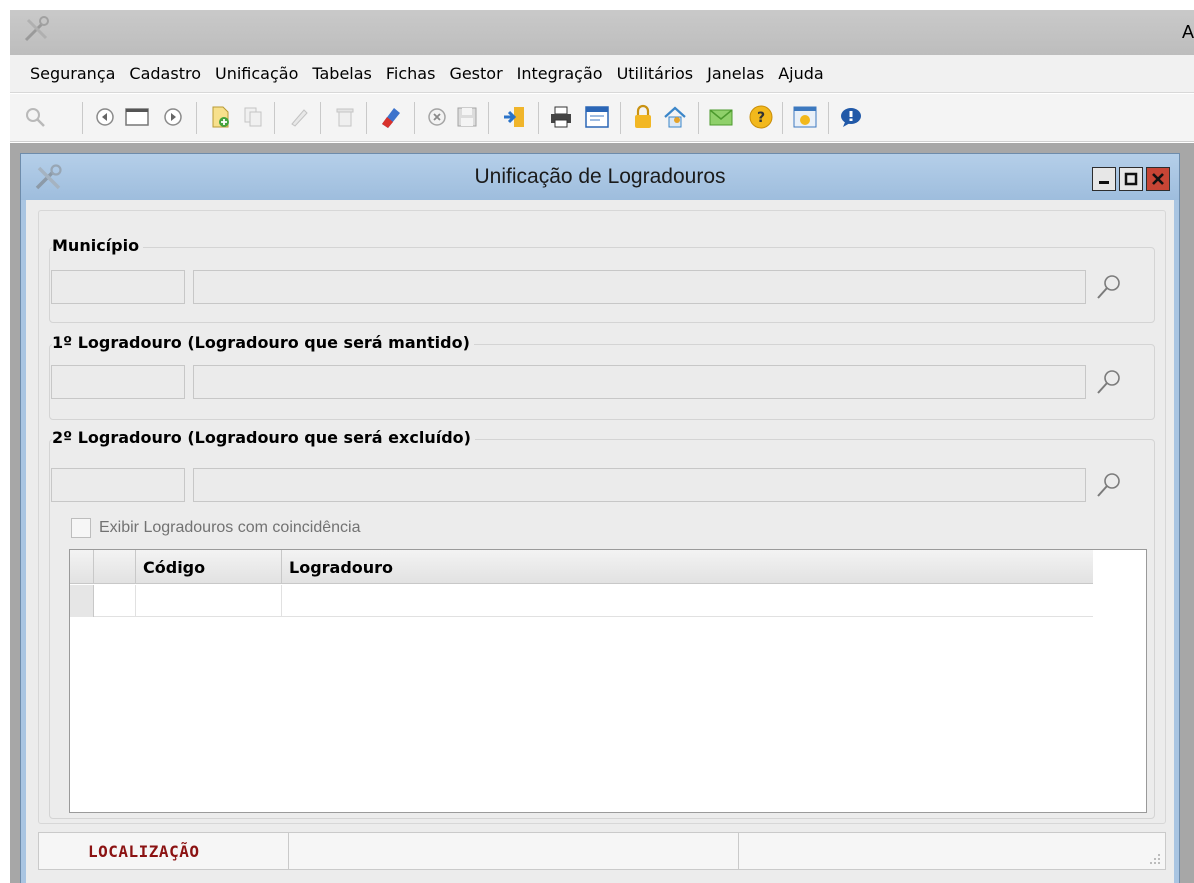 This screenshot has height=883, width=1194. Describe the element at coordinates (1109, 287) in the screenshot. I see `municipio-lookup-icon` at that location.